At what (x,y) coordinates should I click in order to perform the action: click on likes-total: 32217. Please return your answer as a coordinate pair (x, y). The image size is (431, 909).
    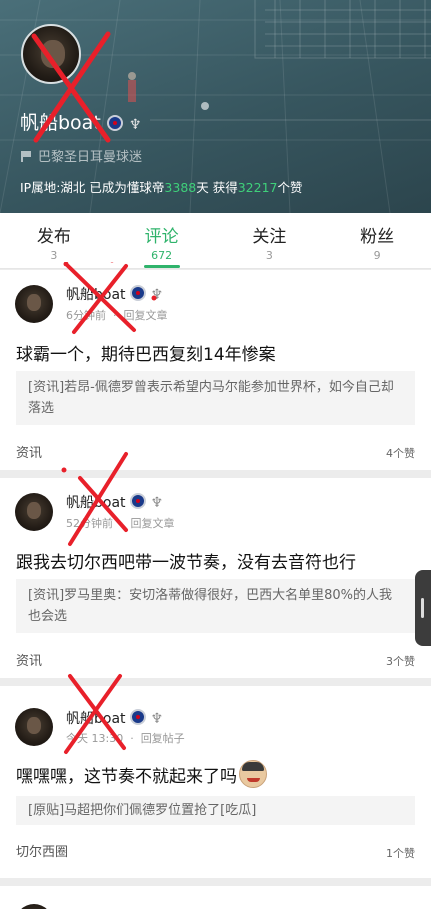
    Looking at the image, I should click on (257, 187).